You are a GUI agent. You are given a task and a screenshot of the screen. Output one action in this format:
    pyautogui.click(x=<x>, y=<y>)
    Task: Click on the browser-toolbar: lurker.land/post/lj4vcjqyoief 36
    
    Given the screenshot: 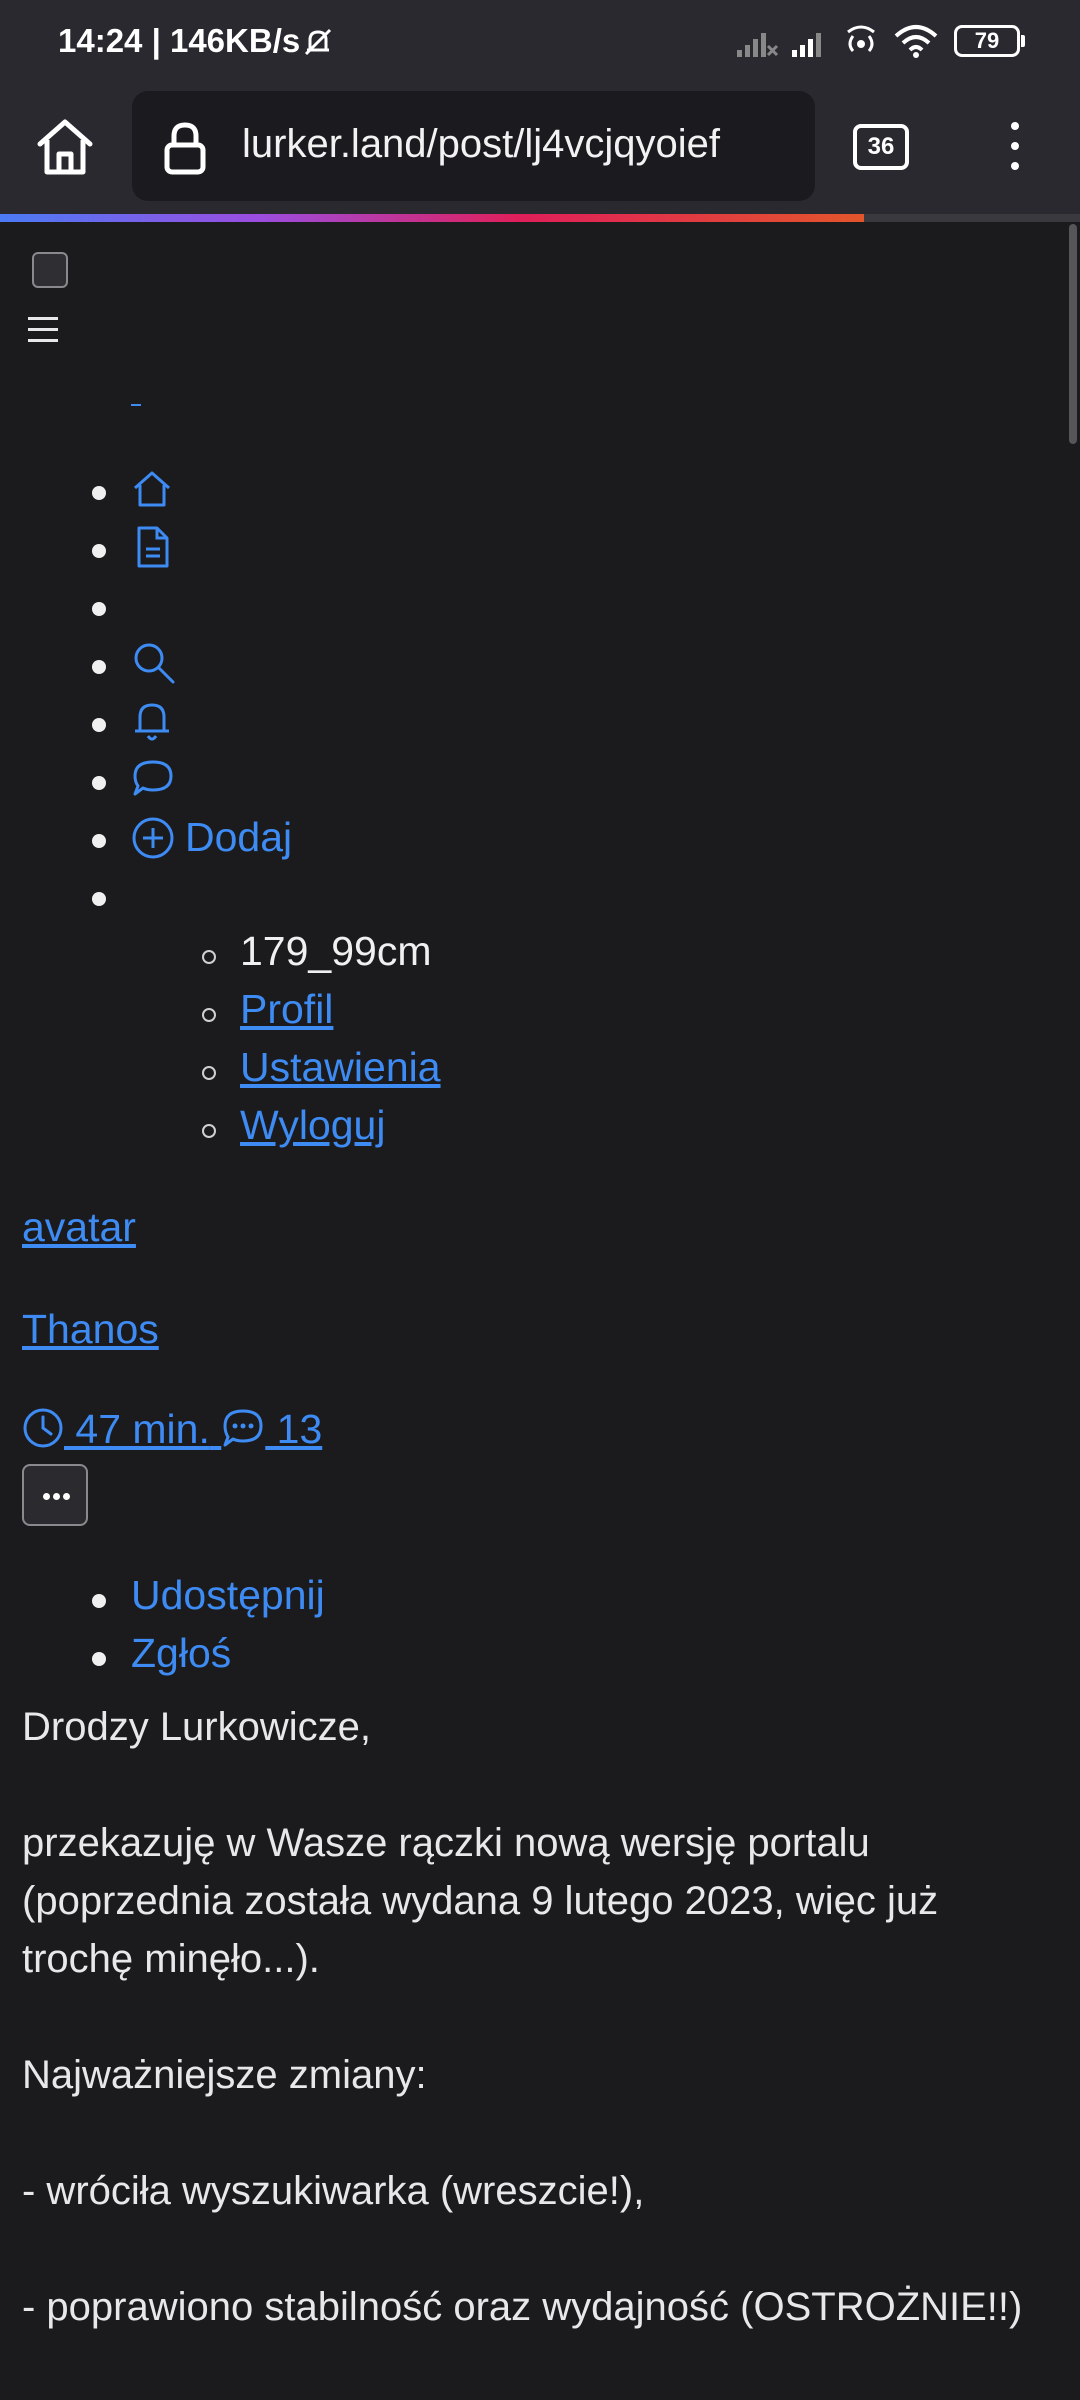 What is the action you would take?
    pyautogui.click(x=540, y=151)
    